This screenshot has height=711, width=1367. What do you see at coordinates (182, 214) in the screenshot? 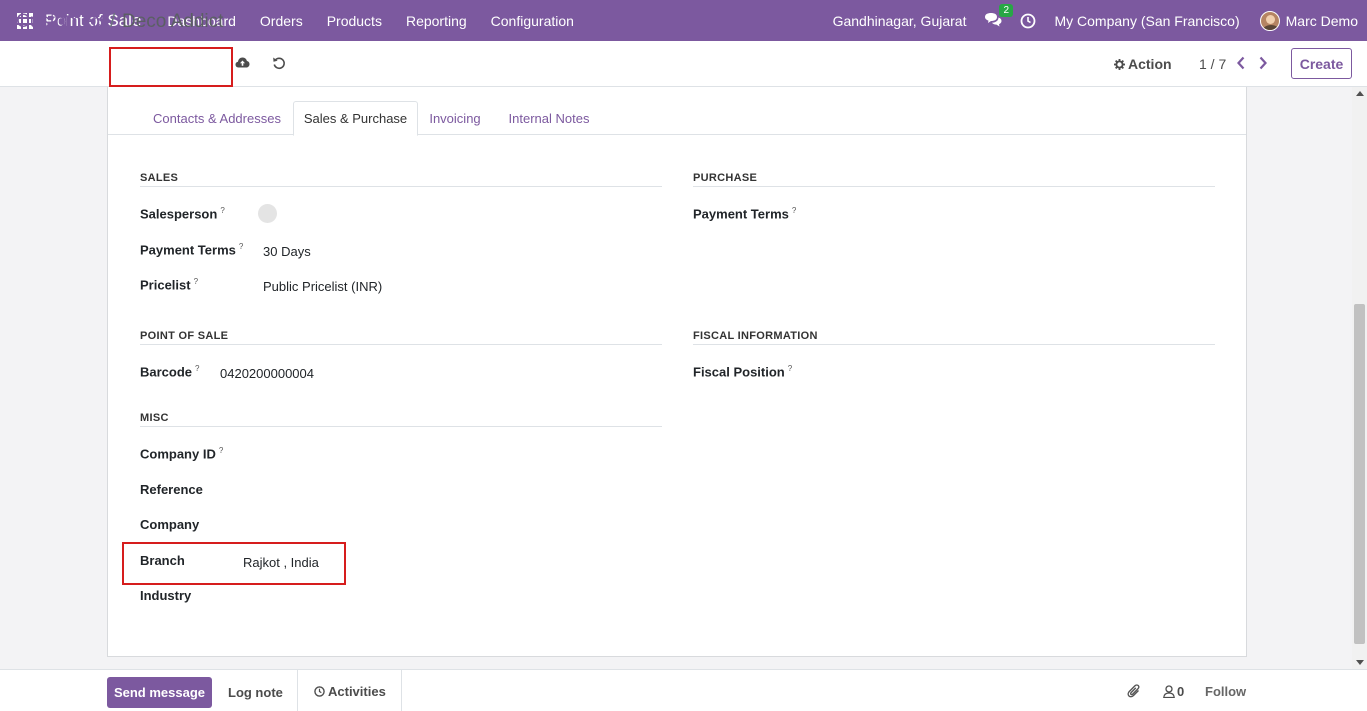
I see `salesperson-label: Salesperson?` at bounding box center [182, 214].